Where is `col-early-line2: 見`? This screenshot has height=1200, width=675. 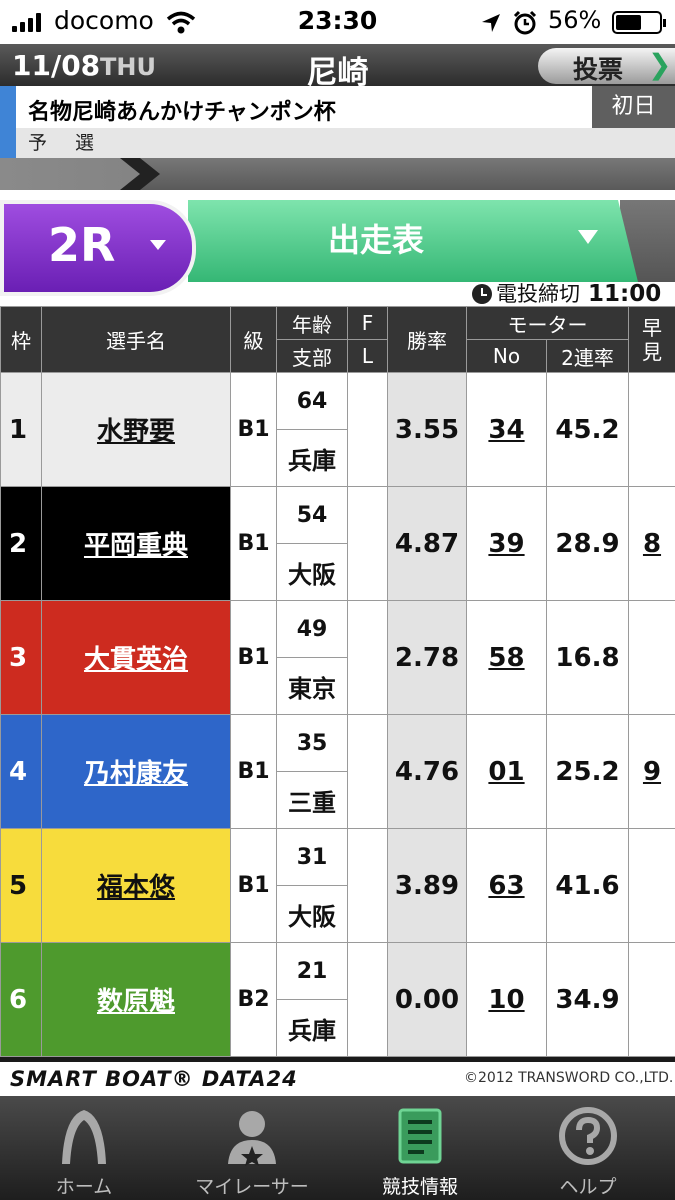
col-early-line2: 見 is located at coordinates (652, 351).